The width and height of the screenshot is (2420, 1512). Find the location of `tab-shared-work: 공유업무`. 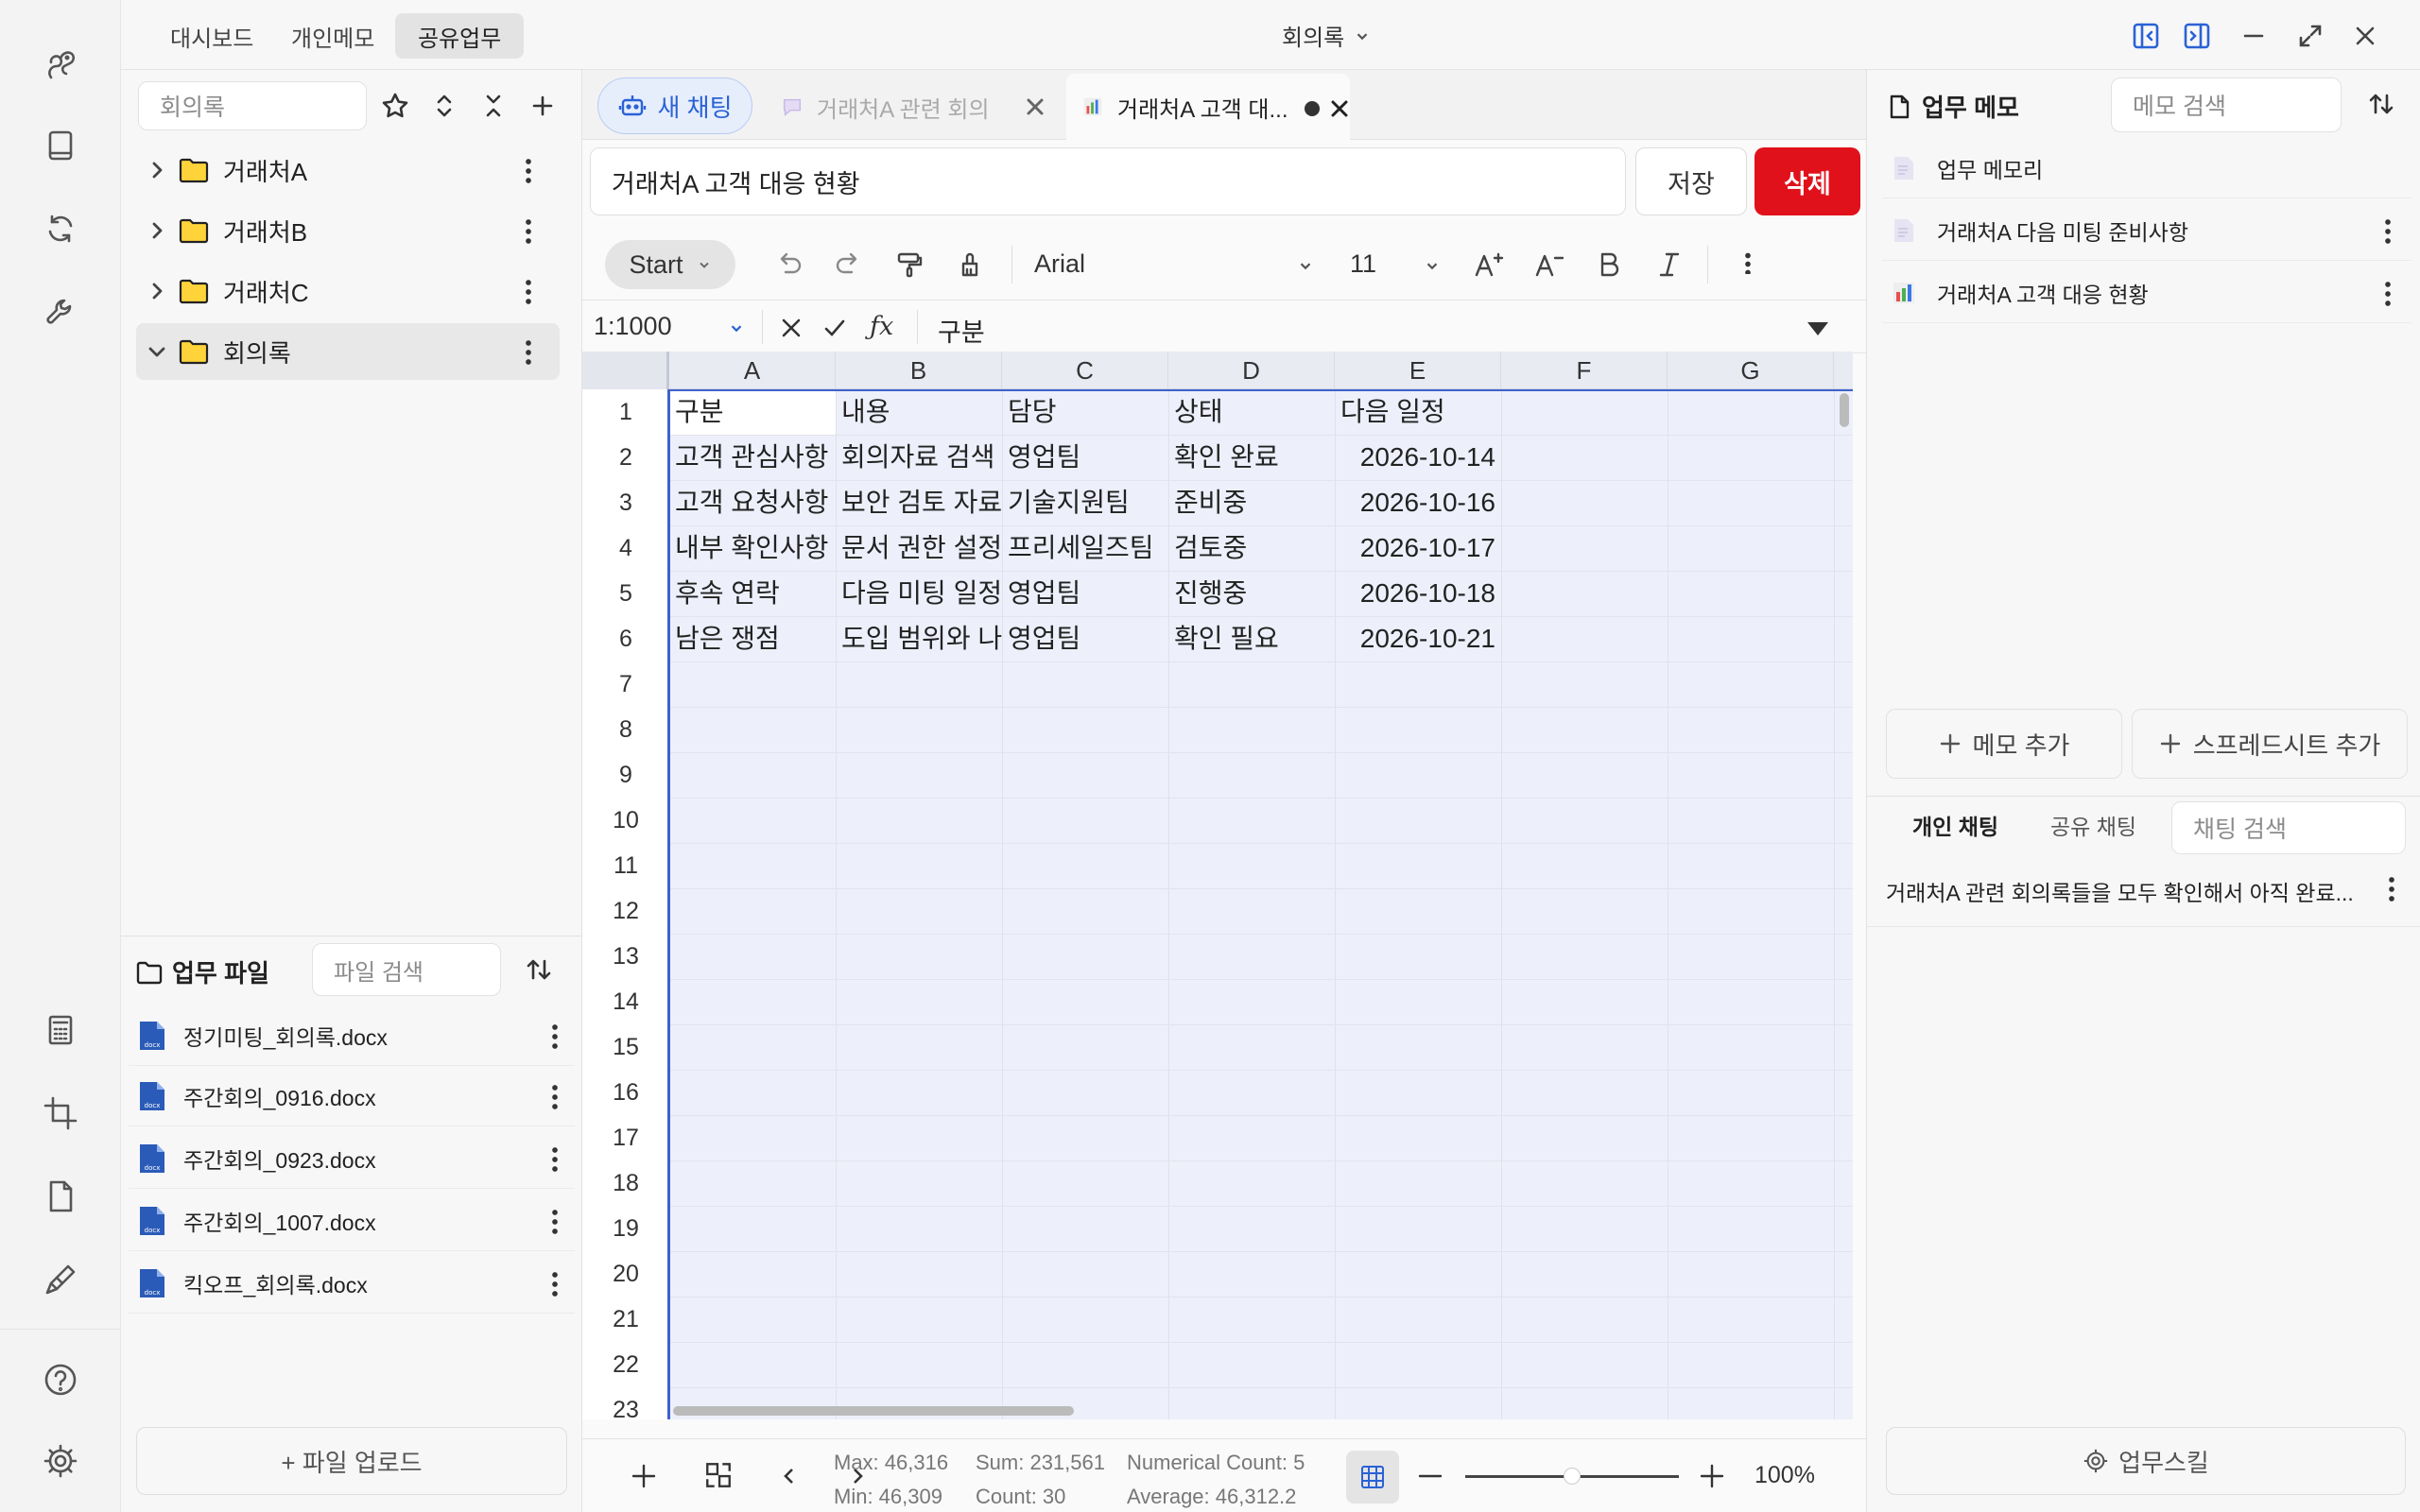

tab-shared-work: 공유업무 is located at coordinates (460, 36).